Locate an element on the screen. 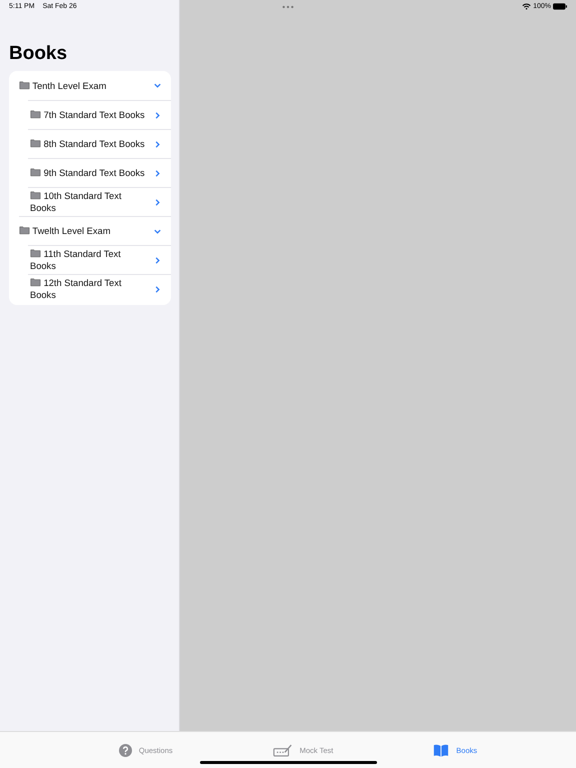 The image size is (576, 768). book-row: 9th Standard Text Books is located at coordinates (99, 172).